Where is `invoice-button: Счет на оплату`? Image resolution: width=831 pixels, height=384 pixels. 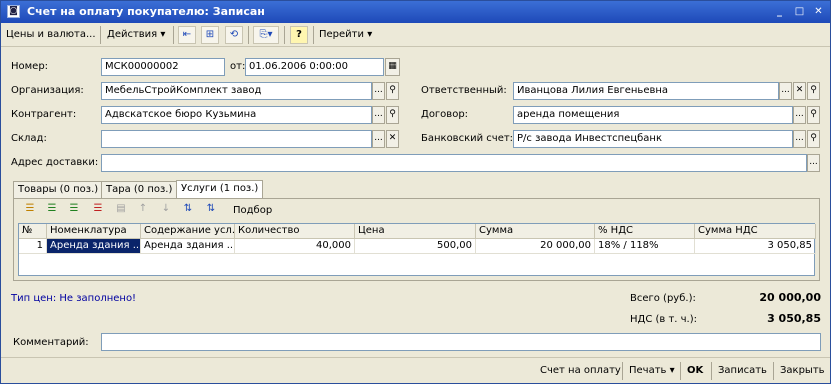
invoice-button: Счет на оплату is located at coordinates (580, 371).